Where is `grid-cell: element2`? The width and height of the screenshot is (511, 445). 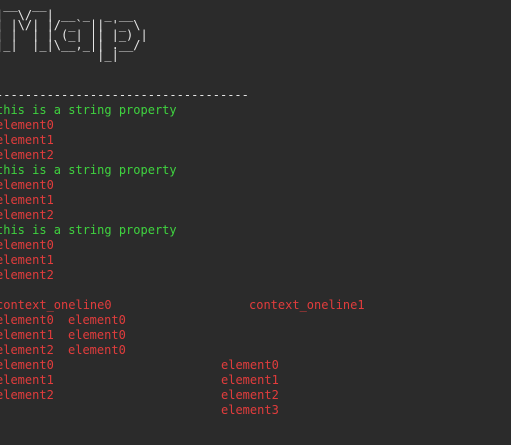 grid-cell: element2 is located at coordinates (27, 350).